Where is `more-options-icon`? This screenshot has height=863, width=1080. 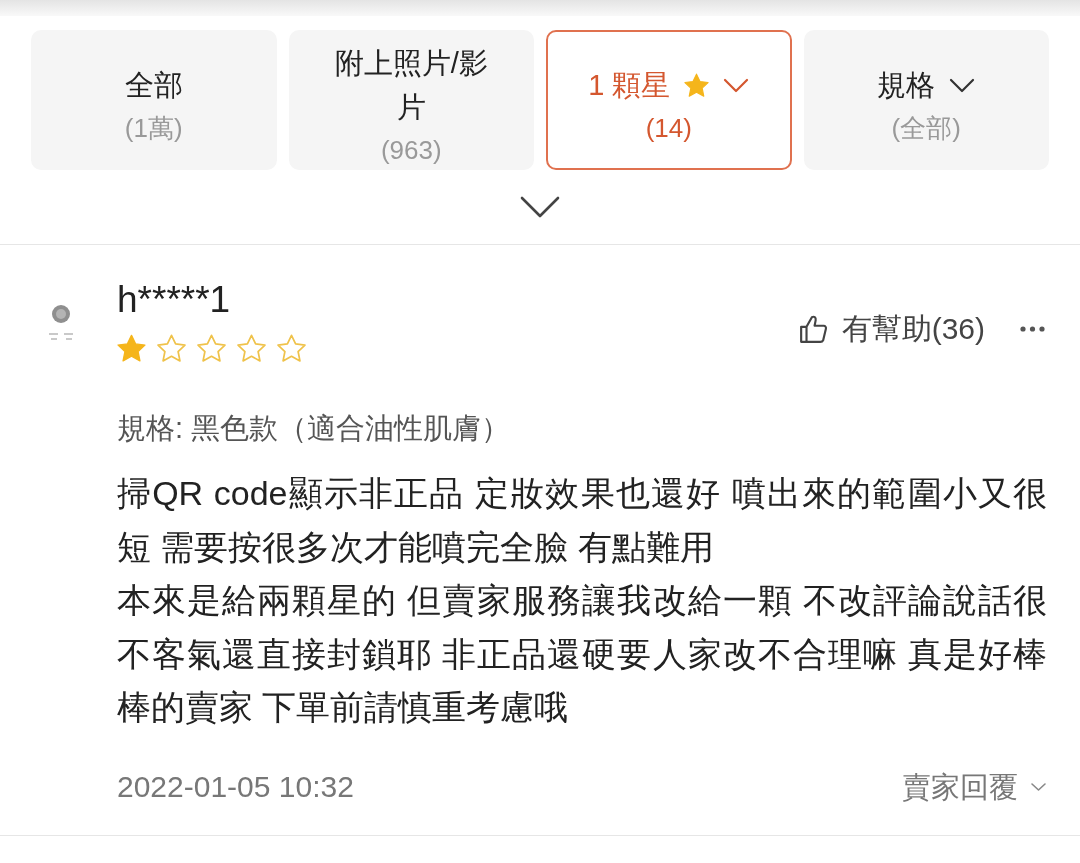
more-options-icon is located at coordinates (1032, 329).